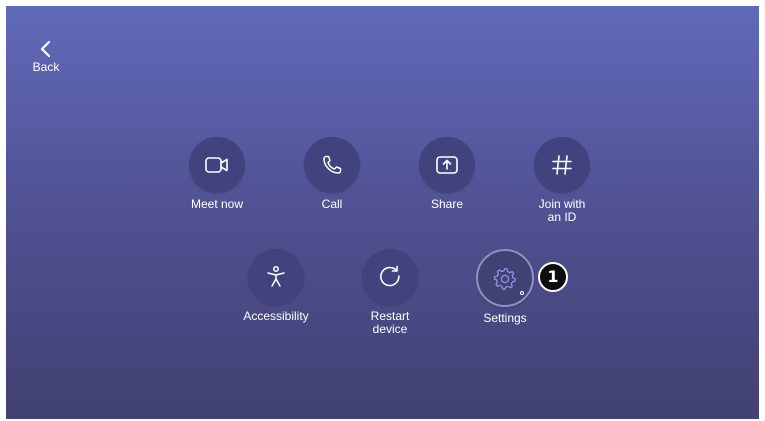 The width and height of the screenshot is (765, 421). Describe the element at coordinates (45, 49) in the screenshot. I see `chevron-left-icon` at that location.